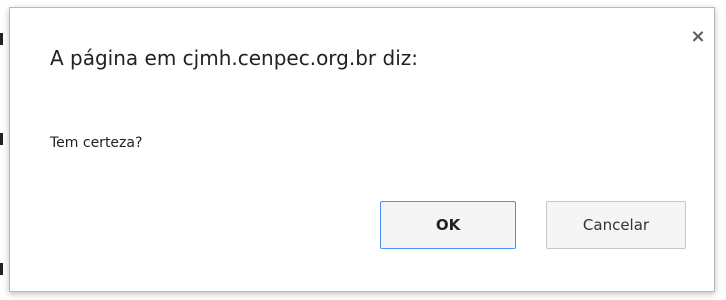 This screenshot has width=726, height=300. What do you see at coordinates (96, 143) in the screenshot?
I see `dialog-message: Tem certeza?` at bounding box center [96, 143].